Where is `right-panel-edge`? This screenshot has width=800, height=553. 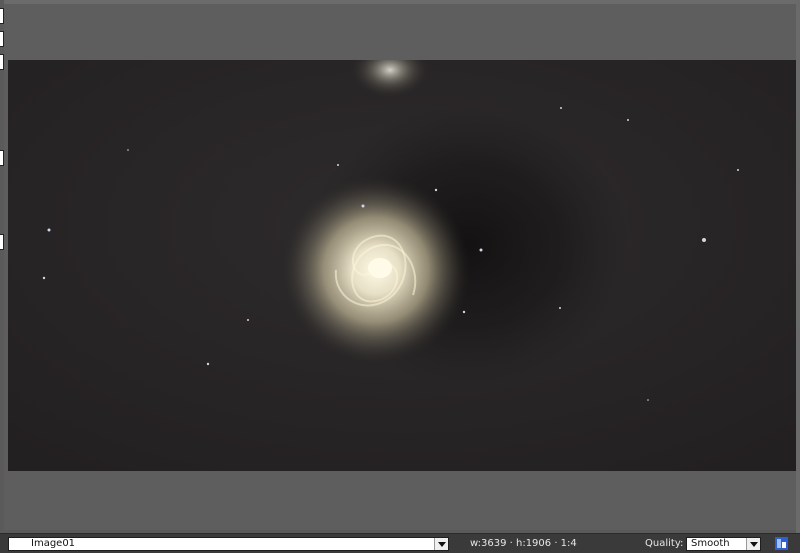
right-panel-edge is located at coordinates (798, 266).